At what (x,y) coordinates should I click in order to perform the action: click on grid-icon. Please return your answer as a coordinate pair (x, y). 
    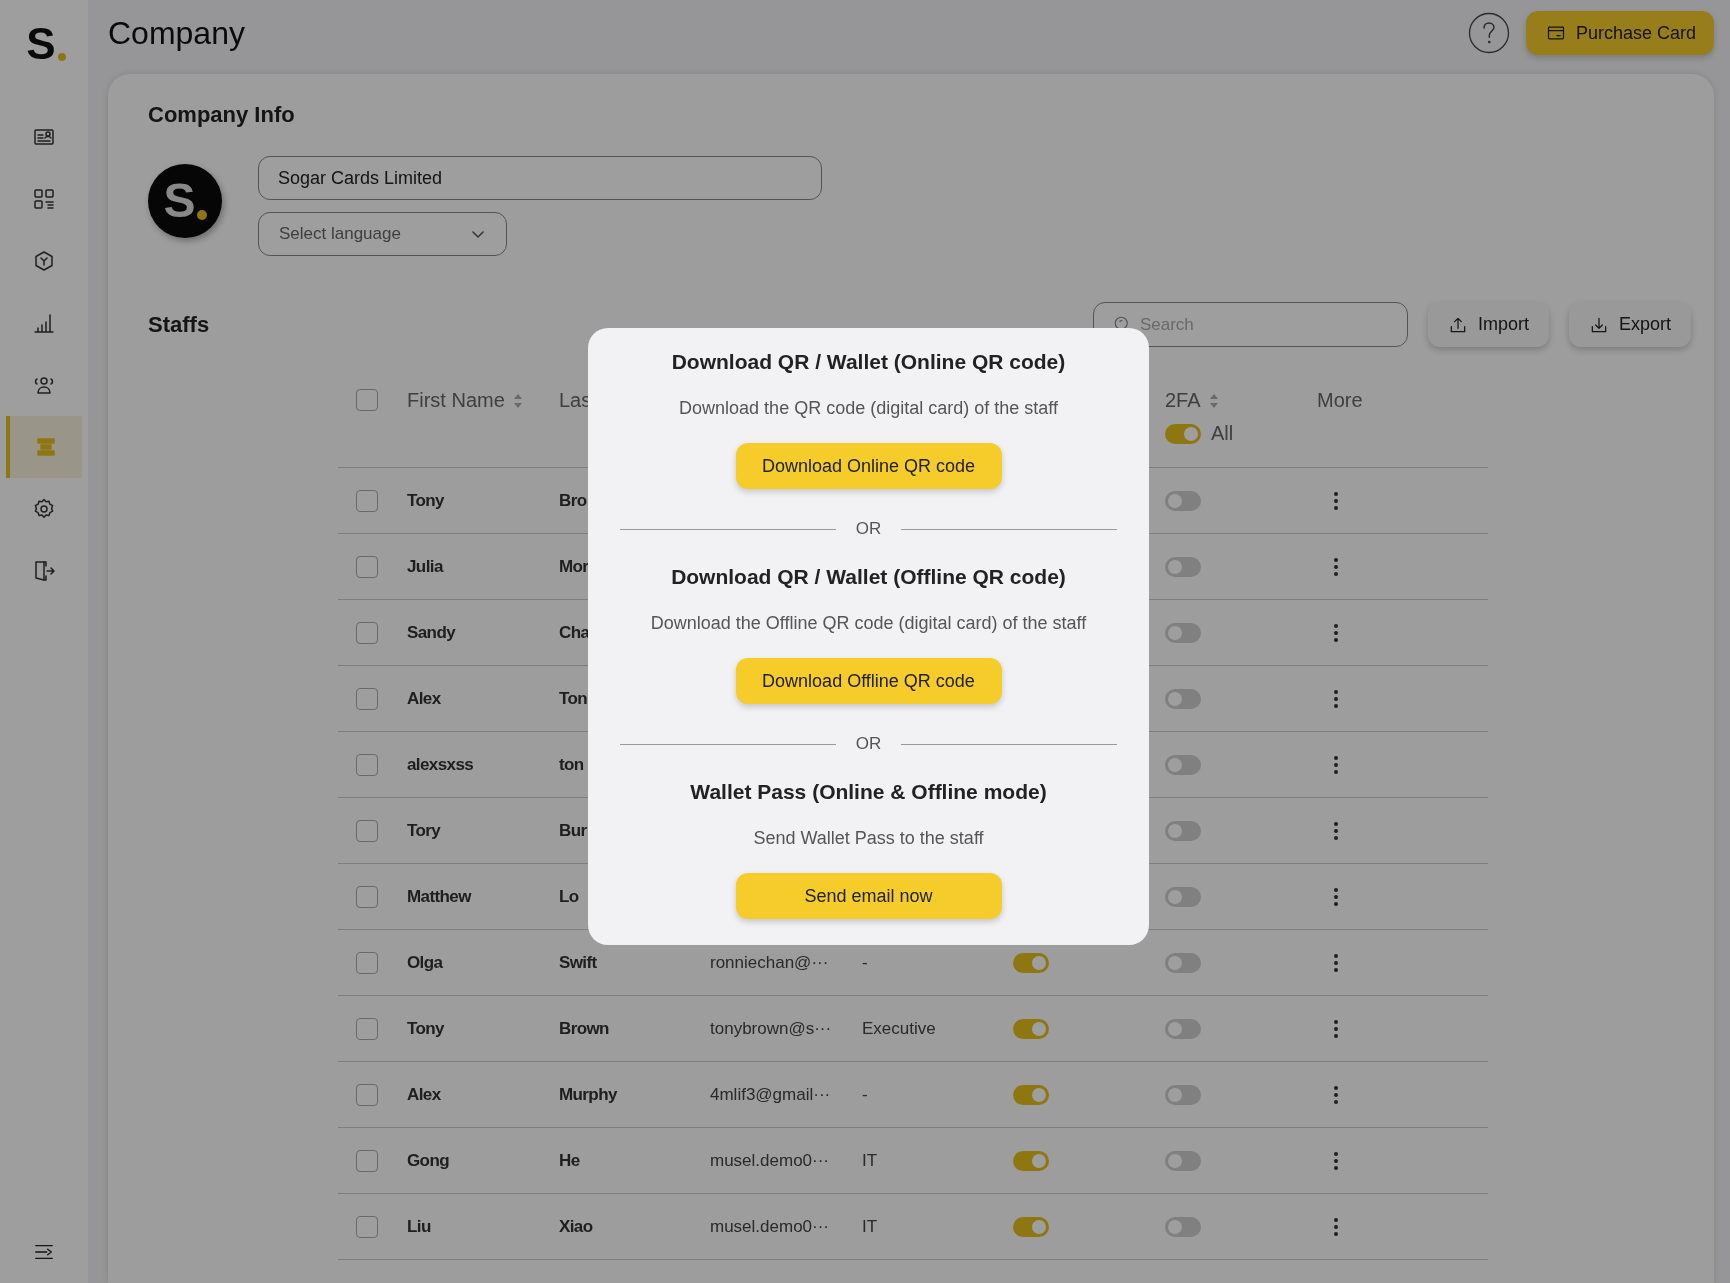
    Looking at the image, I should click on (44, 199).